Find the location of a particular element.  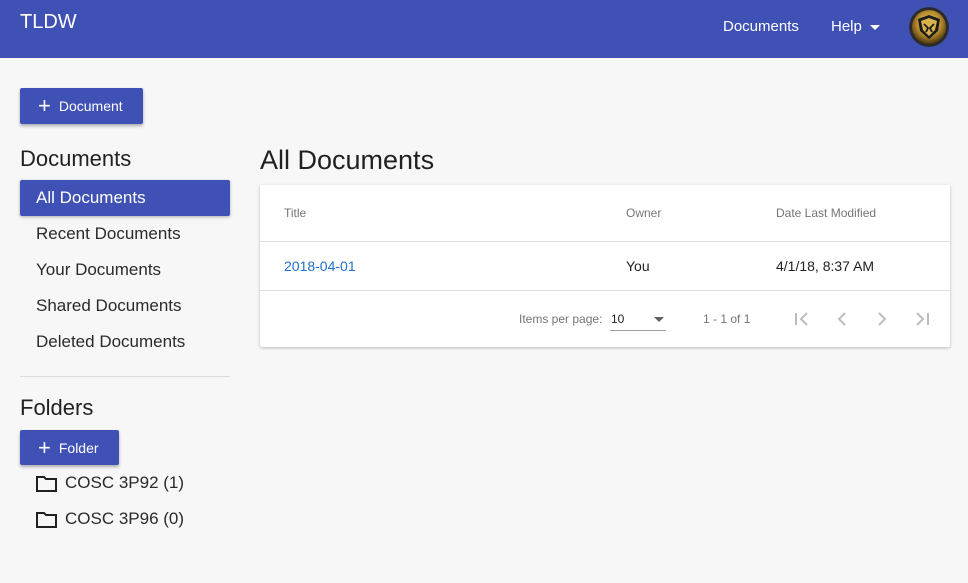

app-brand: TLDW is located at coordinates (48, 22).